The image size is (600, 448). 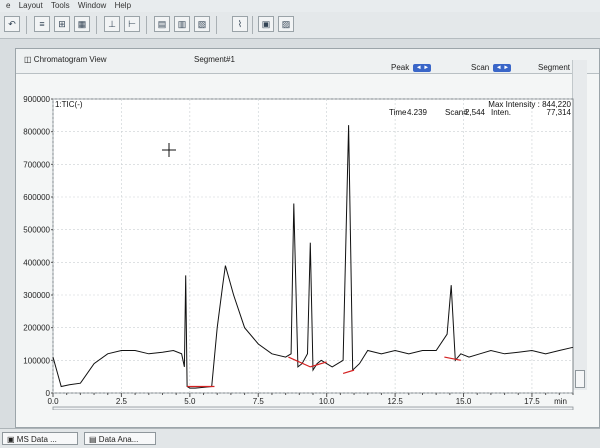 I want to click on x-tick-label: 5.0, so click(x=190, y=401).